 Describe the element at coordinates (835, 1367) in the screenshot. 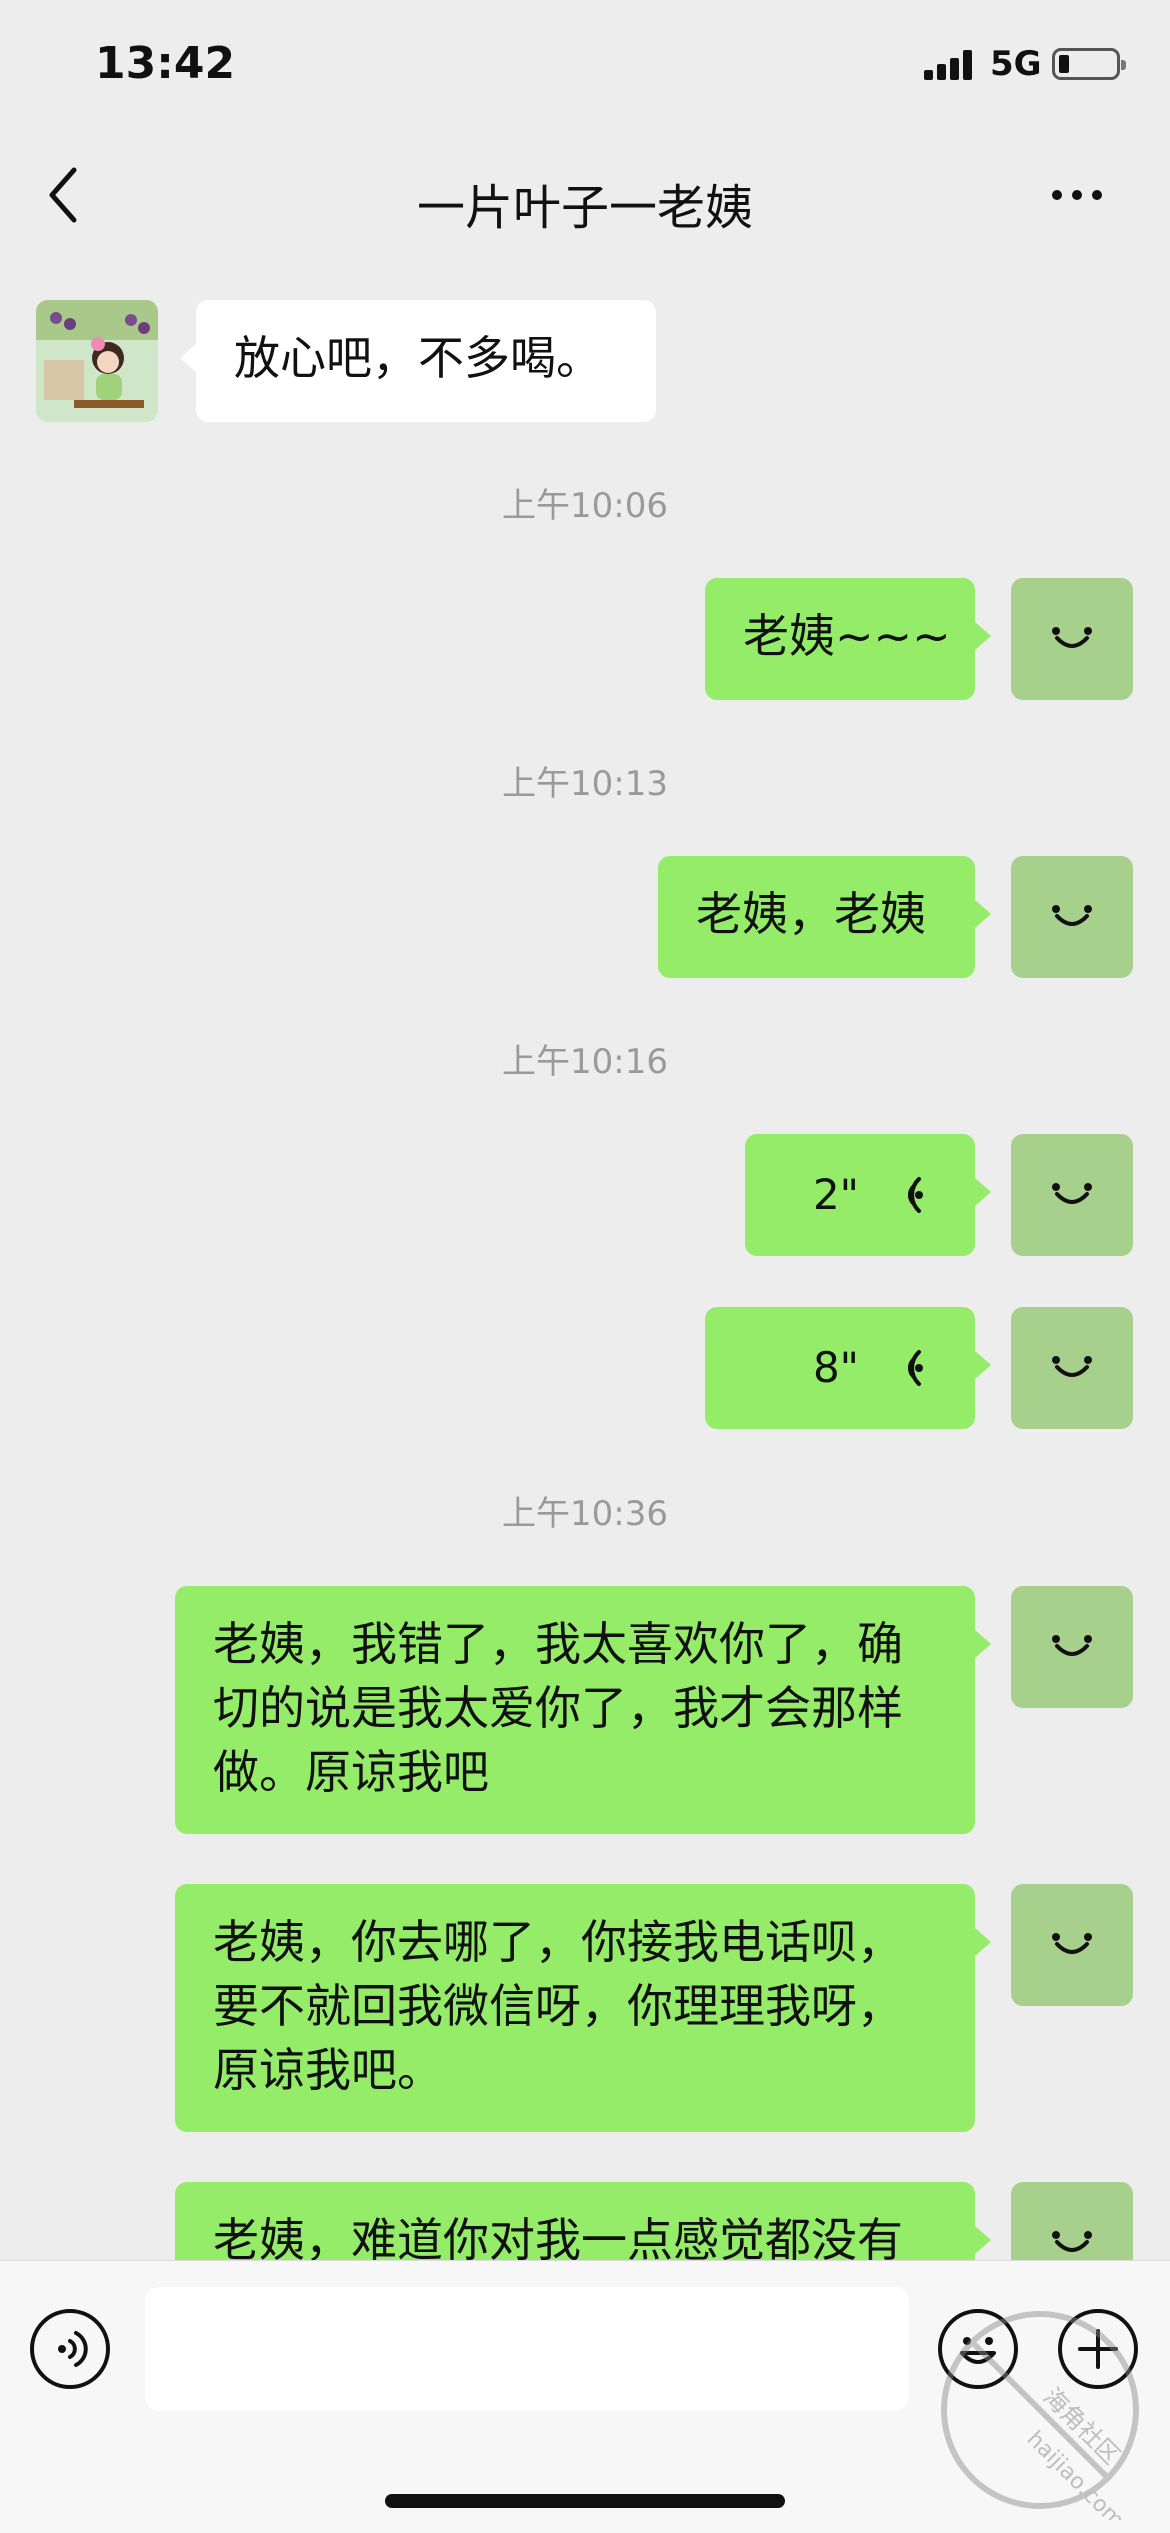

I see `voice-duration: 8"` at that location.